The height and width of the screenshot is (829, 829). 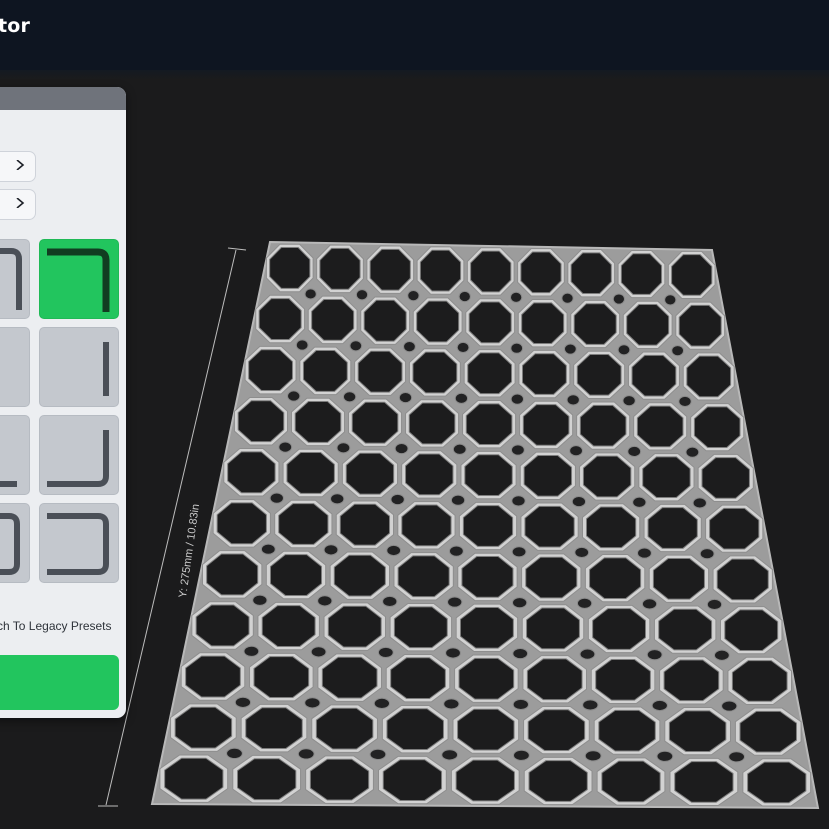 I want to click on switch-legacy-presets-link: itch To Legacy Presets, so click(x=56, y=626).